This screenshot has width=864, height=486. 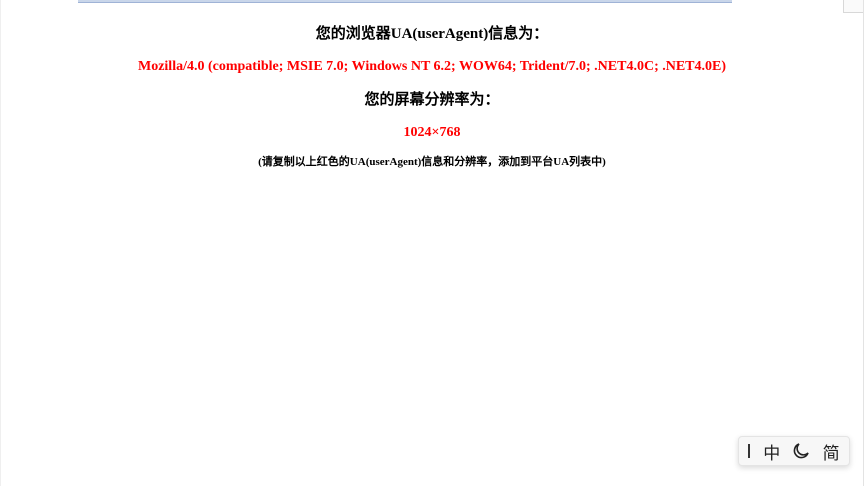 I want to click on ua-heading: 您的浏览器UA(userAgent)信息为：, so click(x=432, y=34).